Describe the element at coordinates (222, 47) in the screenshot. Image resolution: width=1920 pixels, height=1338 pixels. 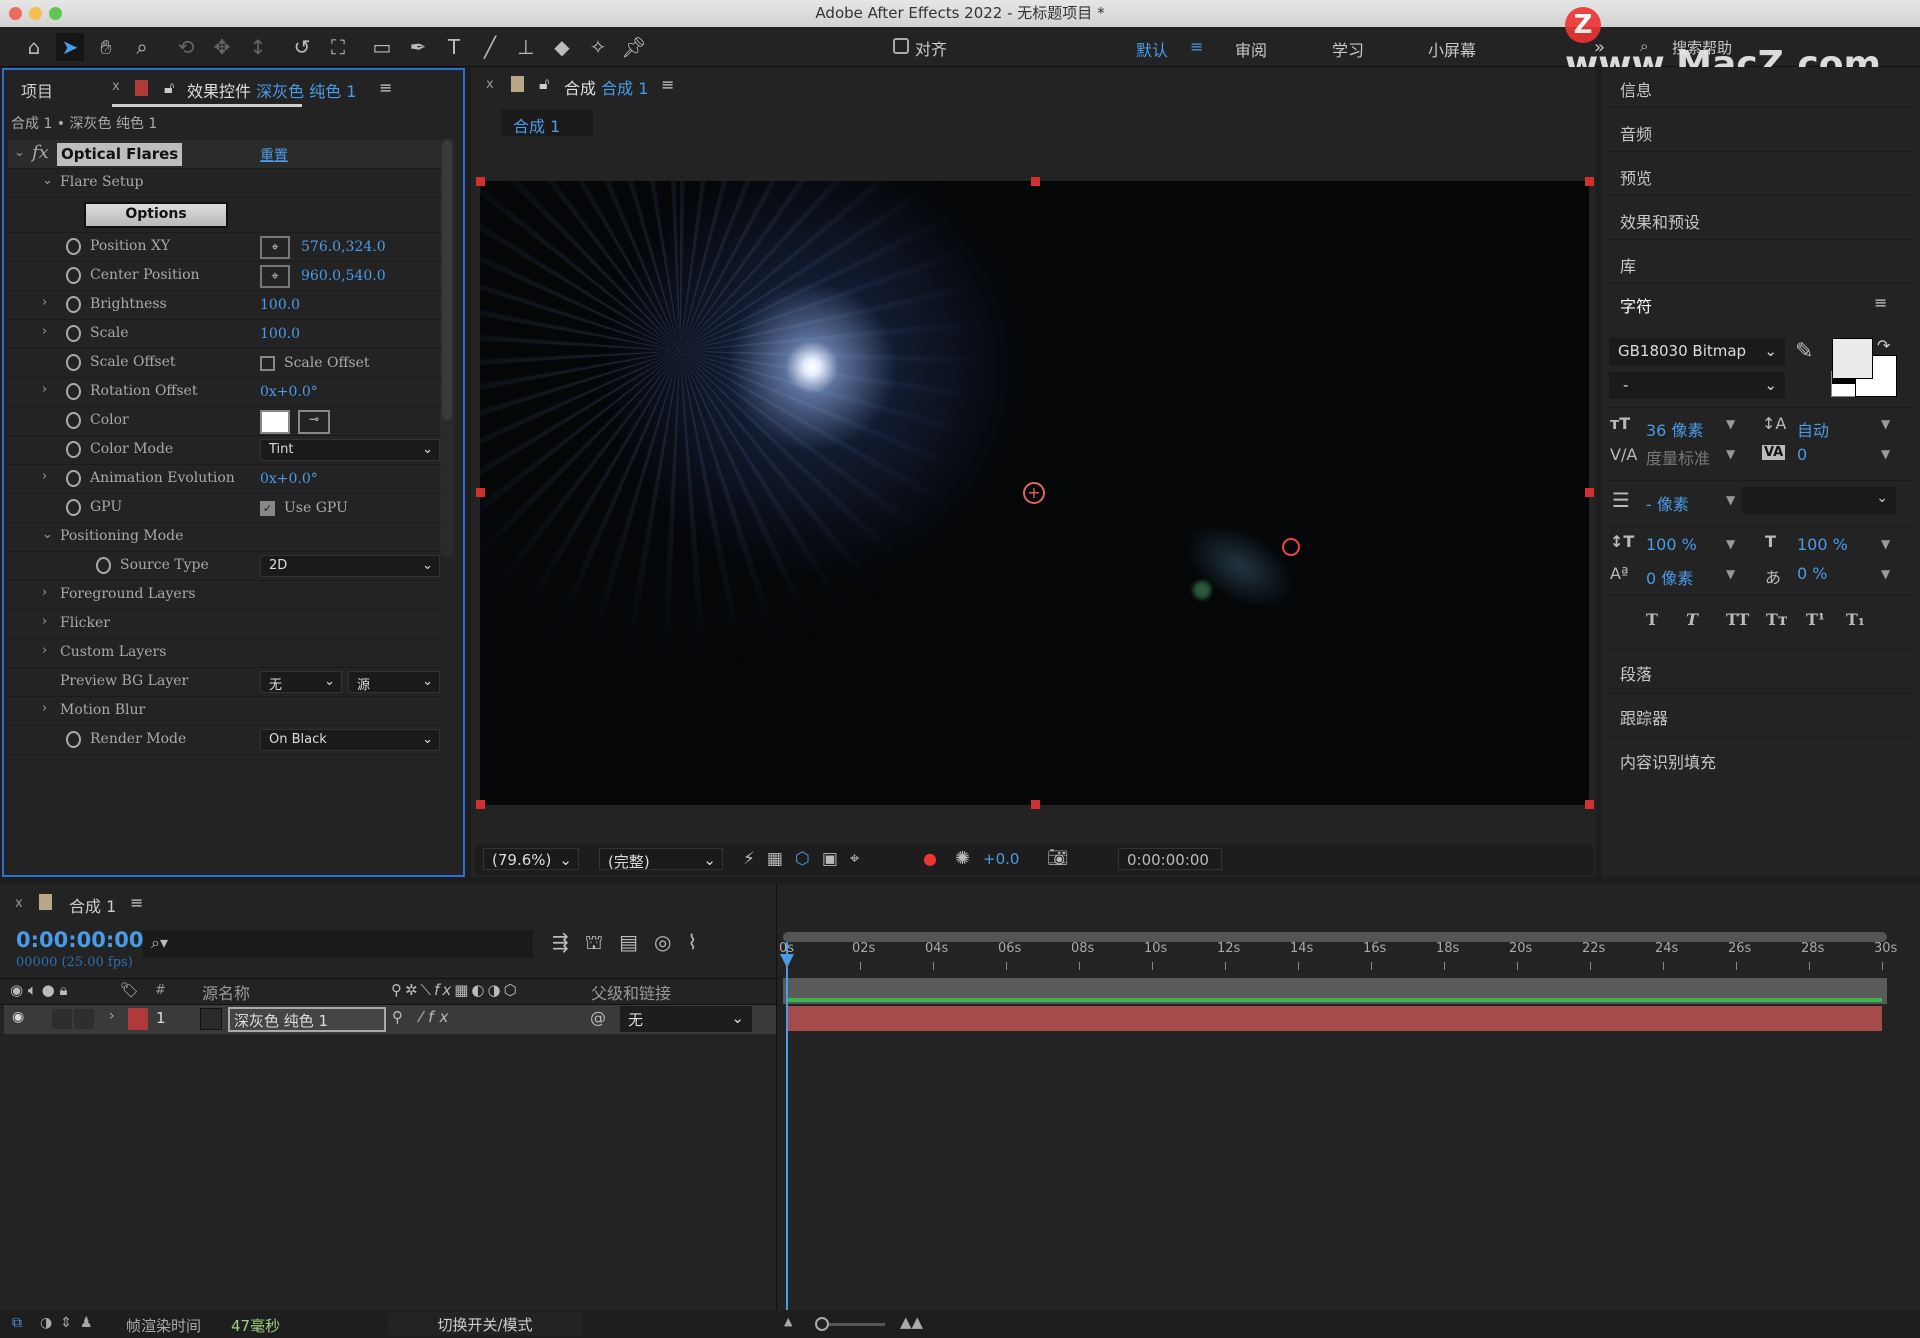
I see `pan-icon: ✥` at that location.